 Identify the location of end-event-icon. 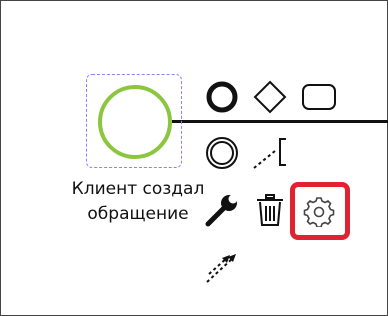
(222, 97).